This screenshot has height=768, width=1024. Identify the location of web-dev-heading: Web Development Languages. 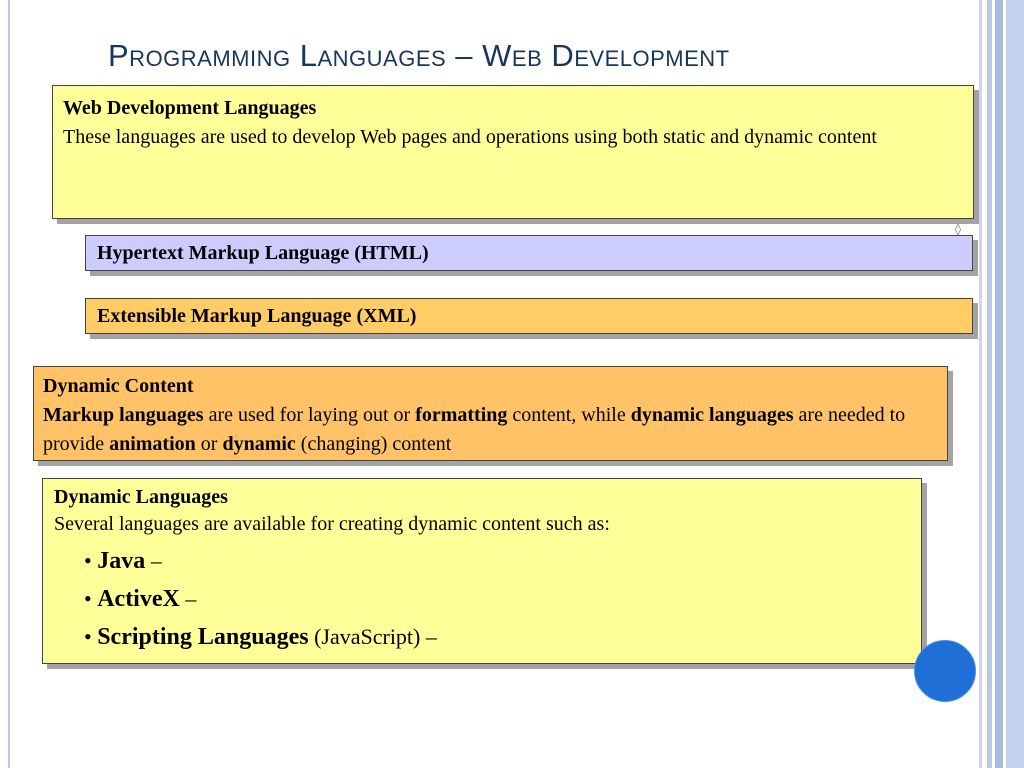
(190, 108).